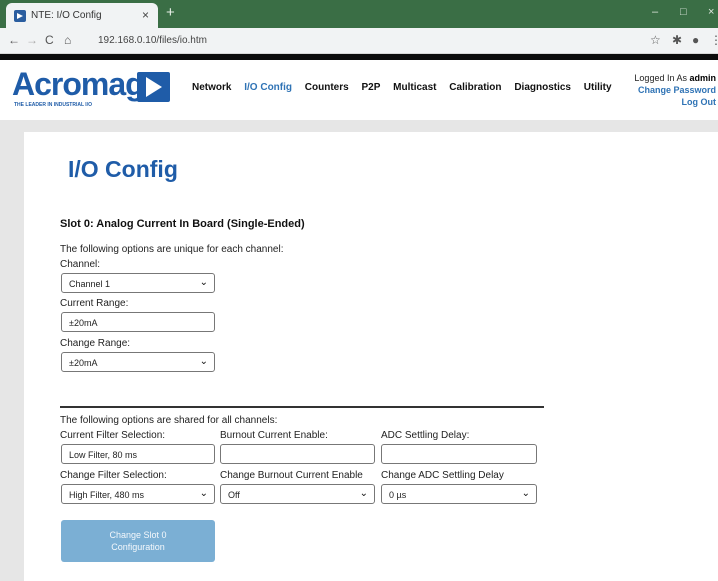  Describe the element at coordinates (370, 87) in the screenshot. I see `nav-p2p: P2P` at that location.